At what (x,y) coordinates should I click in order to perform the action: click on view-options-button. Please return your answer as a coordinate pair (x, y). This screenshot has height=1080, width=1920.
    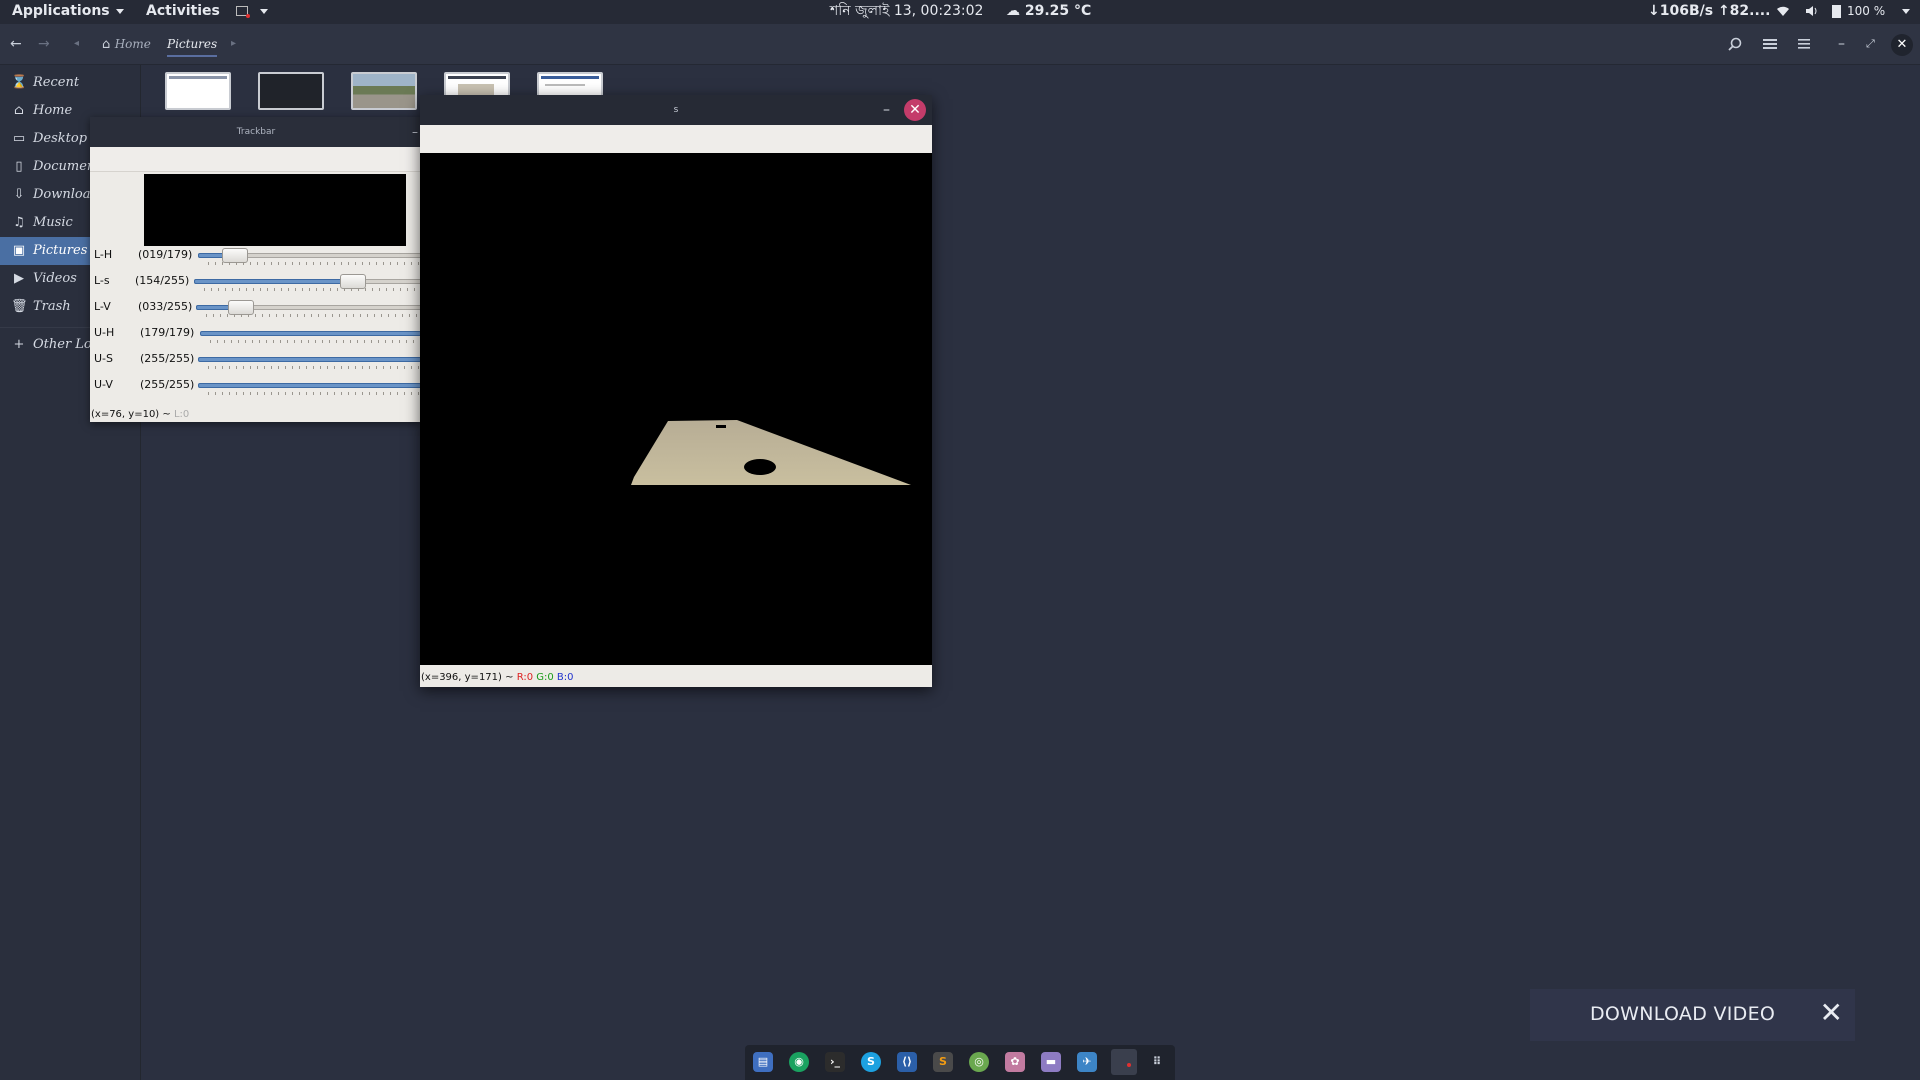
    Looking at the image, I should click on (1770, 44).